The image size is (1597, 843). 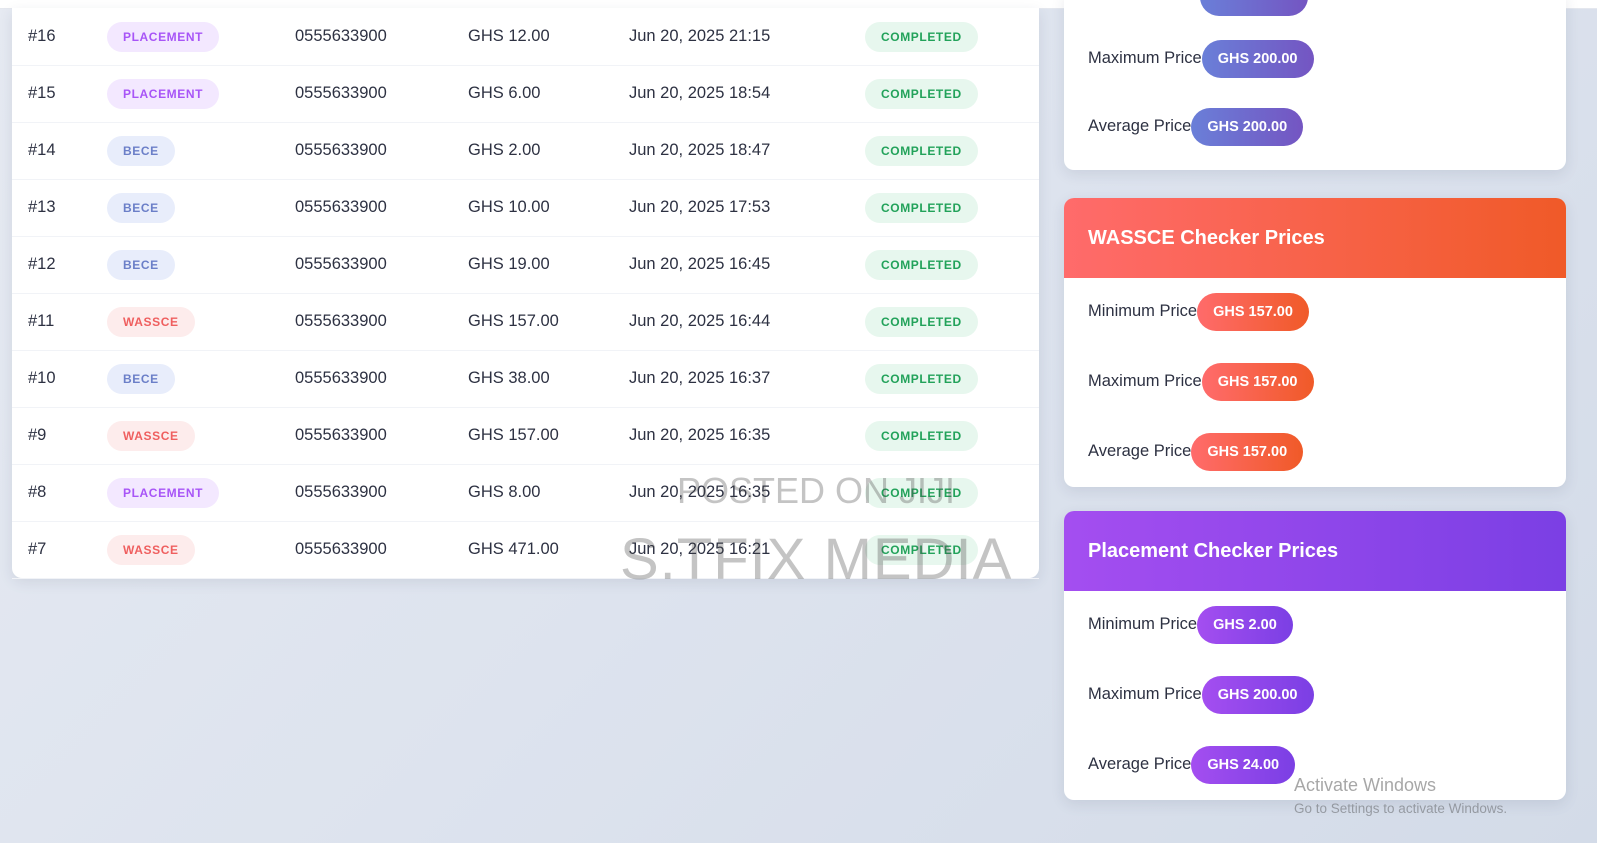 I want to click on wassce-min-value: GHS 157.00, so click(x=1253, y=311).